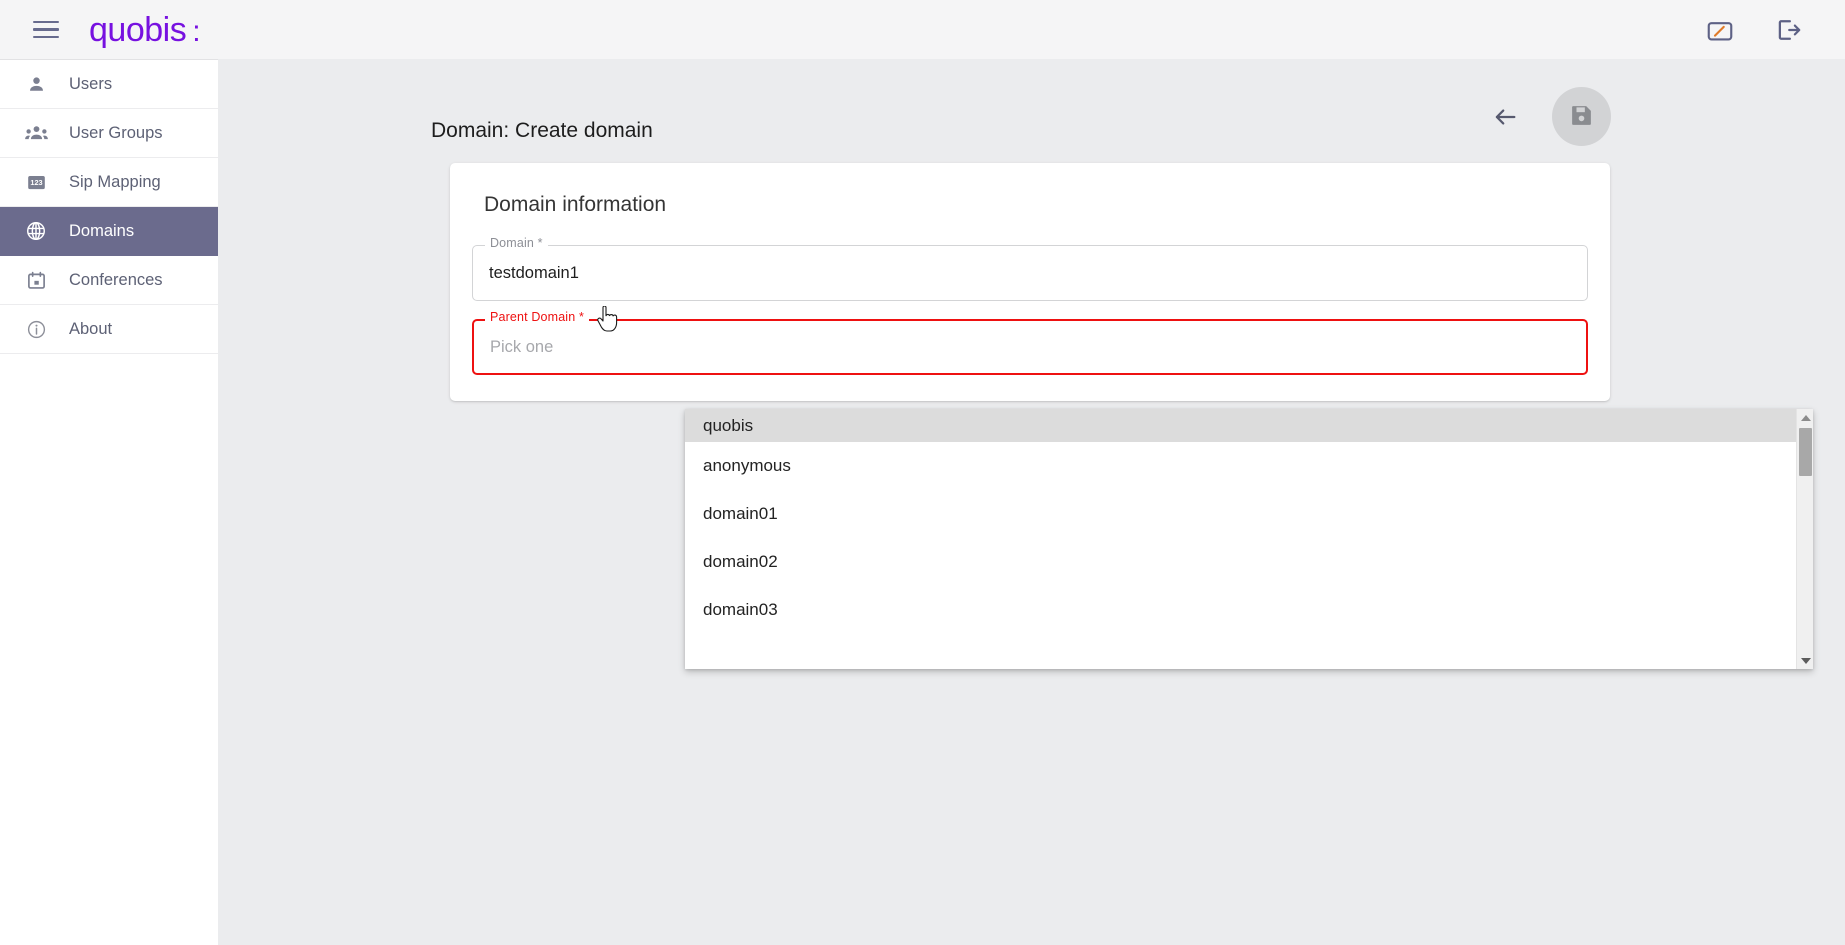 This screenshot has height=945, width=1845. I want to click on scrollbar-thumb, so click(1805, 452).